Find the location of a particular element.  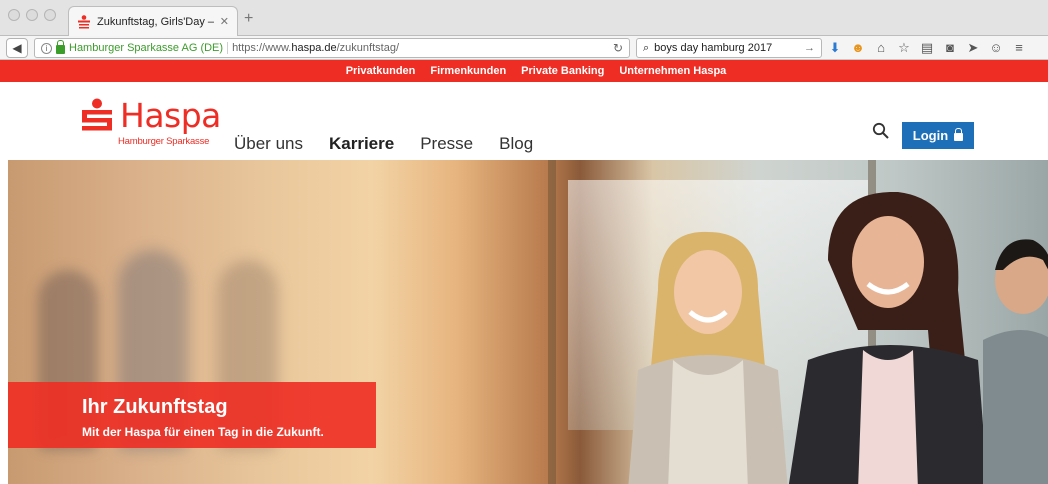

haspa-logo: Haspa Hamburger Sparkasse is located at coordinates (152, 122).